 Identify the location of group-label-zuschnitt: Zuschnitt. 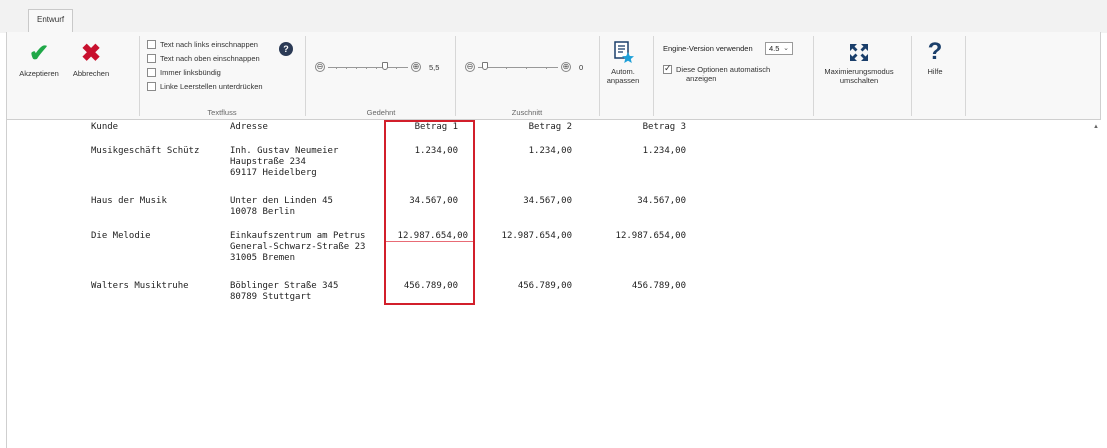
(527, 112).